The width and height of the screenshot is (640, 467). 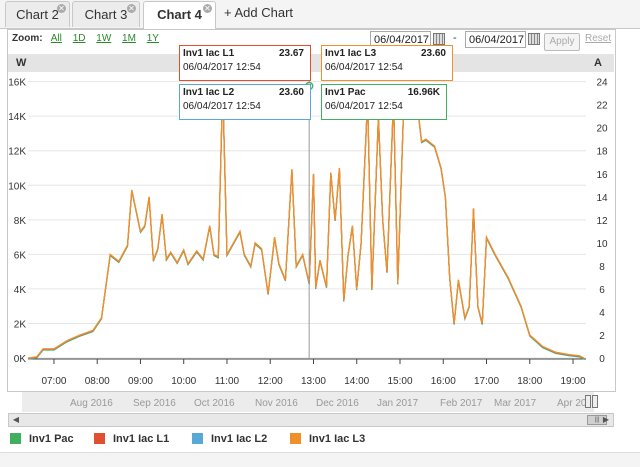 What do you see at coordinates (602, 359) in the screenshot?
I see `y-right-tick-label: 0` at bounding box center [602, 359].